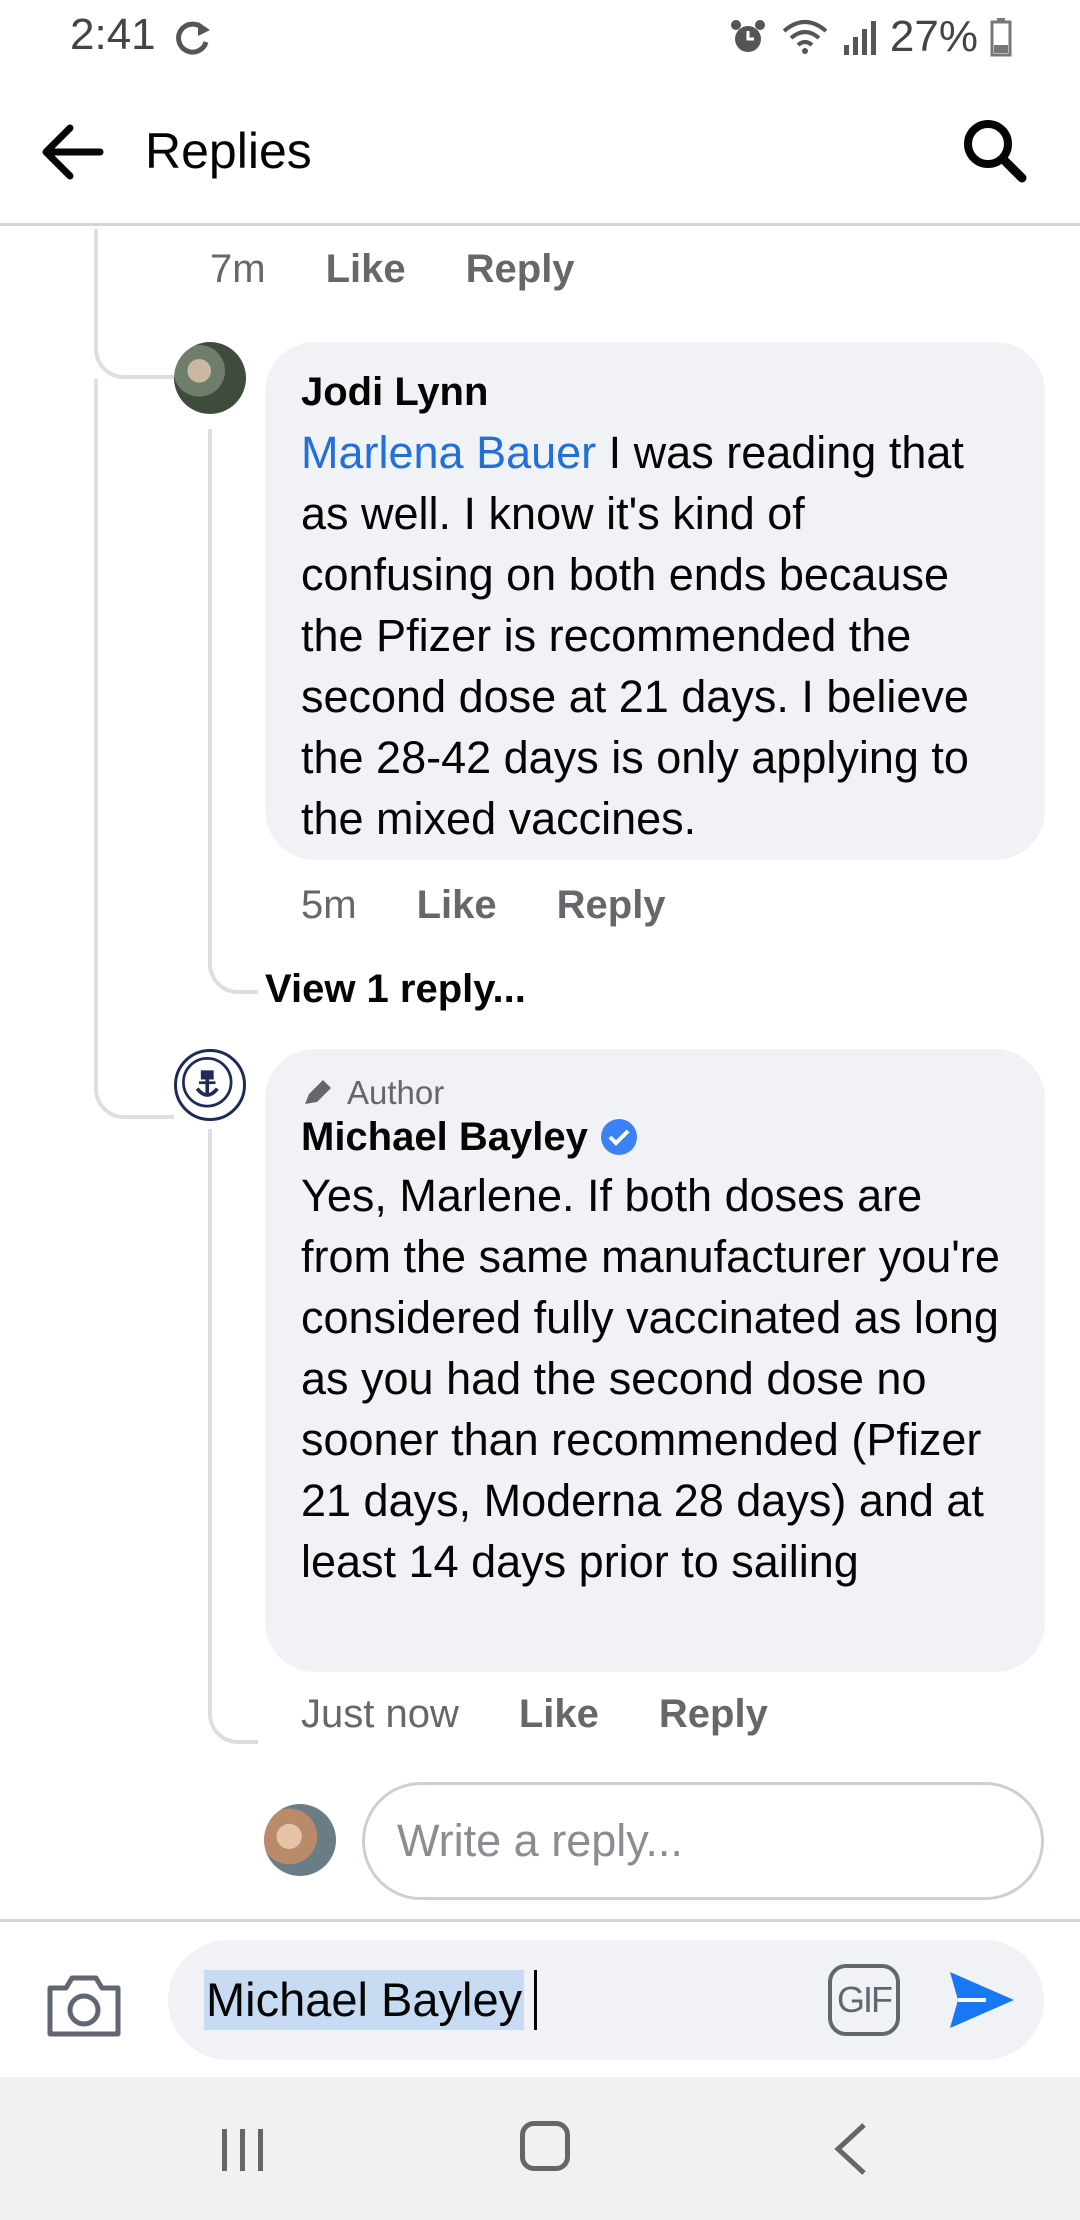 Image resolution: width=1080 pixels, height=2220 pixels. What do you see at coordinates (318, 1092) in the screenshot?
I see `pencil-icon` at bounding box center [318, 1092].